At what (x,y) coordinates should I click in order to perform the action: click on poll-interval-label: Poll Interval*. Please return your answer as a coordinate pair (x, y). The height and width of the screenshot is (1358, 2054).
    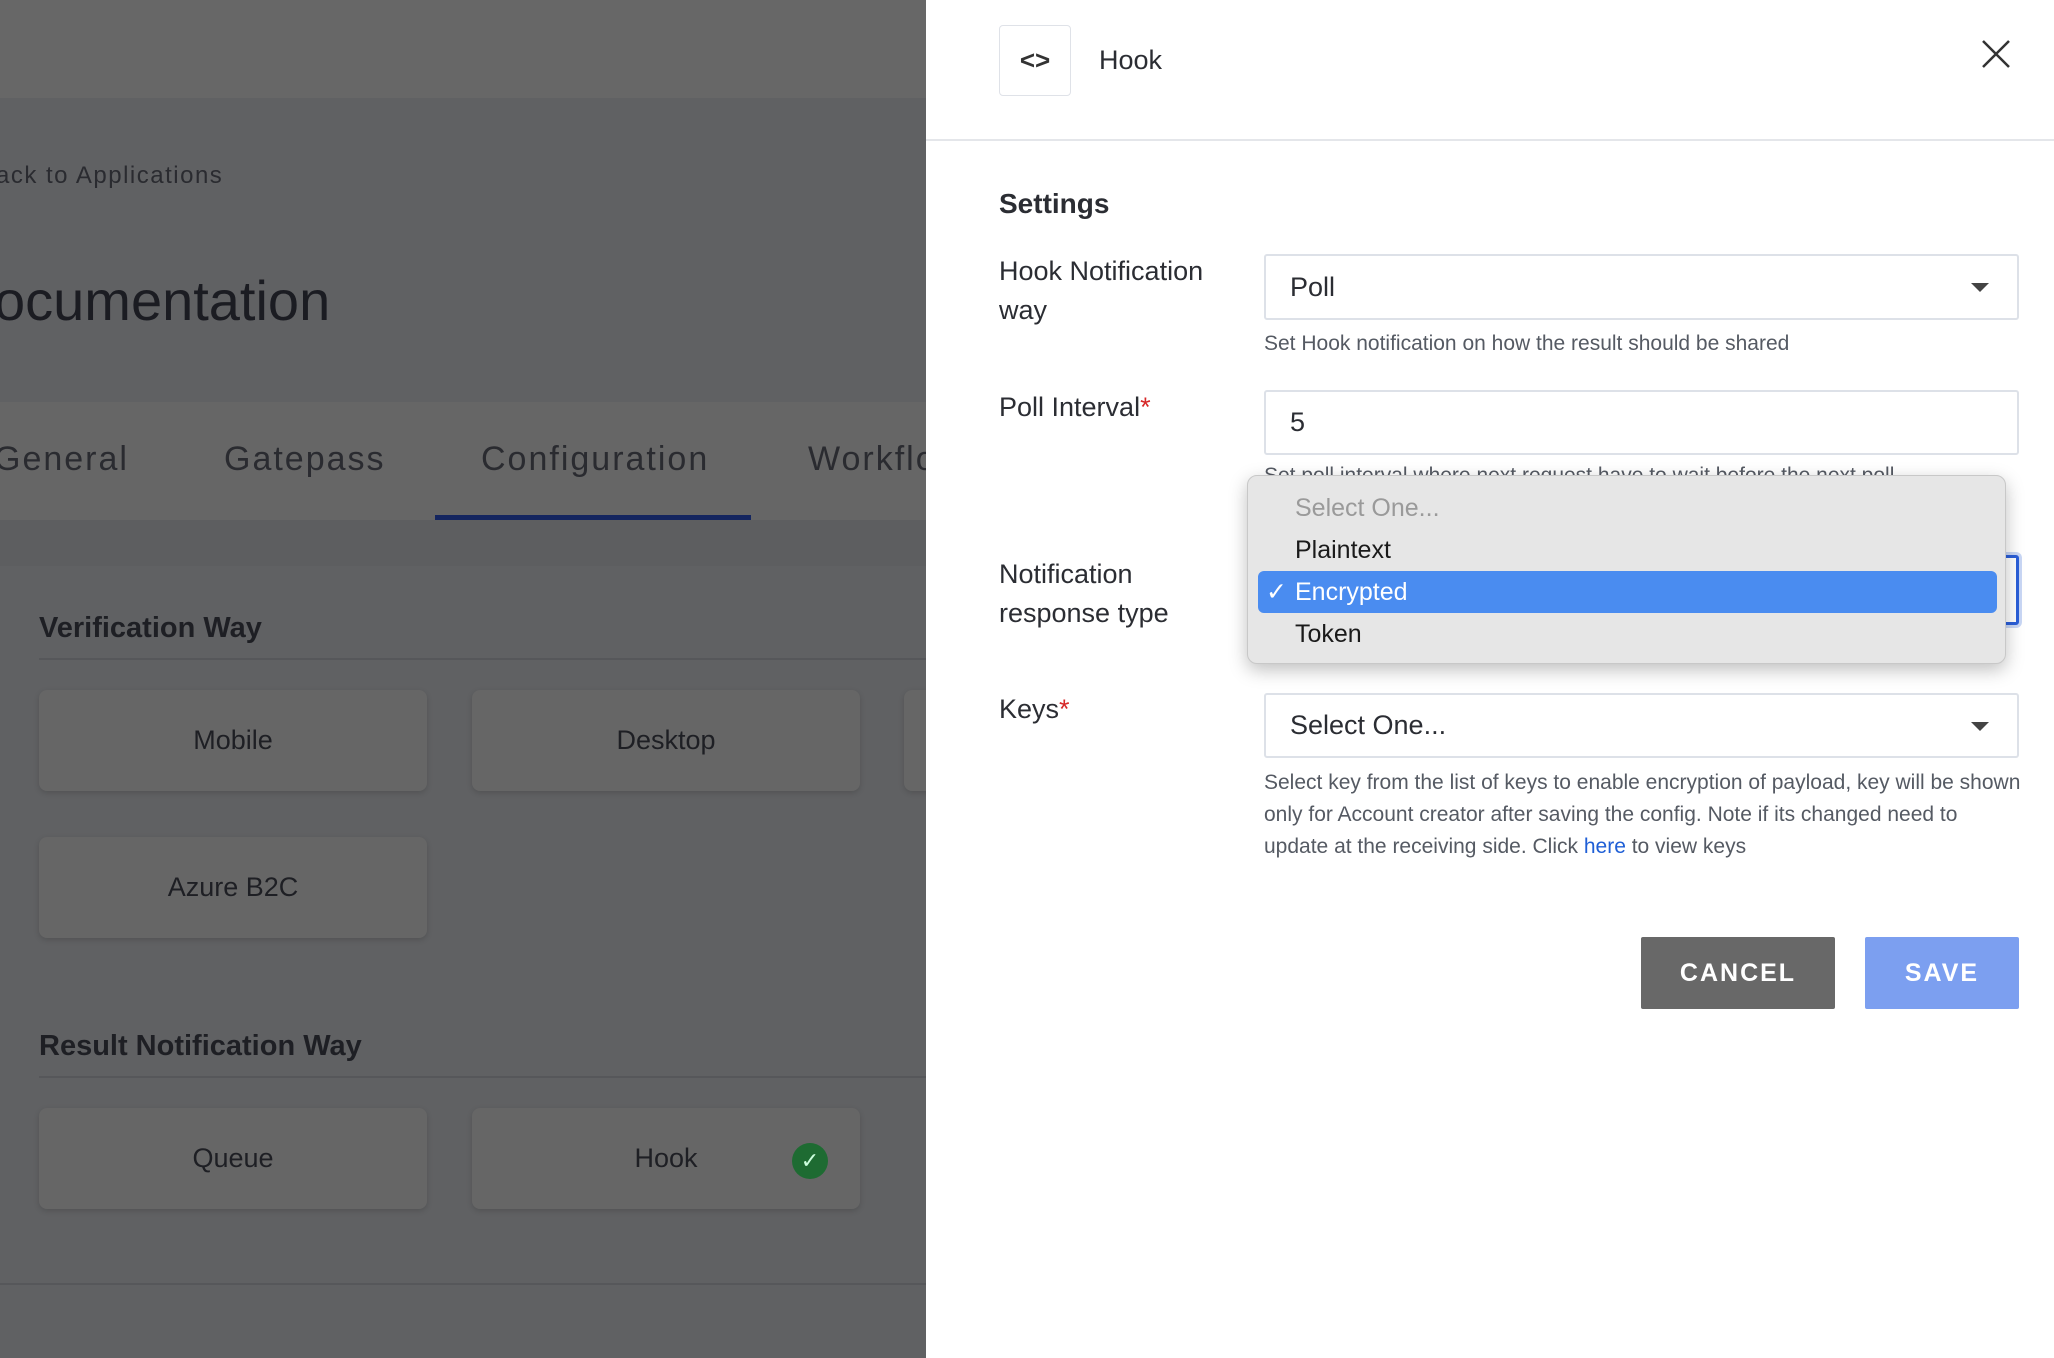
    Looking at the image, I should click on (1114, 407).